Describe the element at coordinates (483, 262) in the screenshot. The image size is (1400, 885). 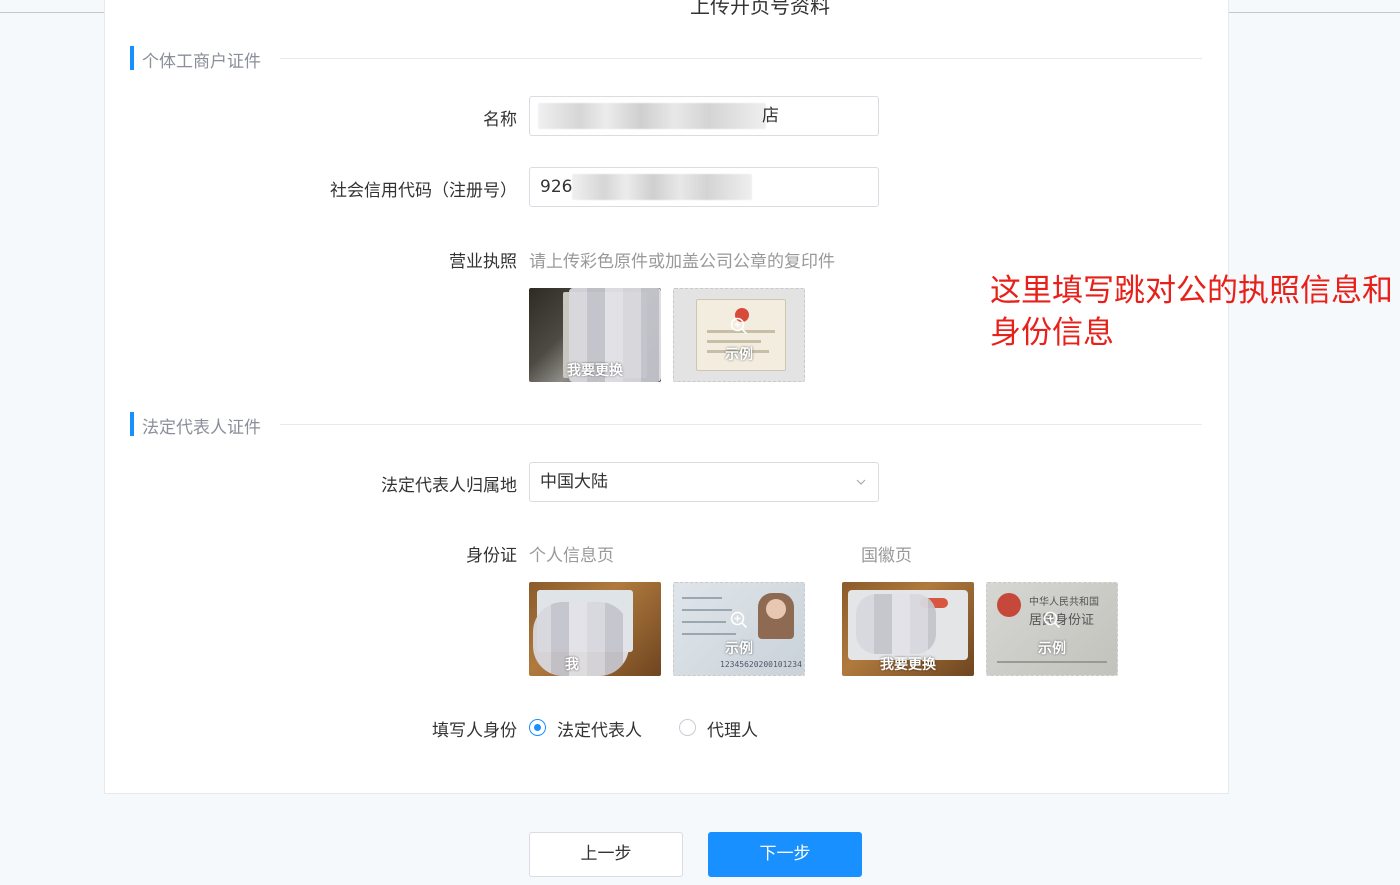
I see `license-label: 营业执照` at that location.